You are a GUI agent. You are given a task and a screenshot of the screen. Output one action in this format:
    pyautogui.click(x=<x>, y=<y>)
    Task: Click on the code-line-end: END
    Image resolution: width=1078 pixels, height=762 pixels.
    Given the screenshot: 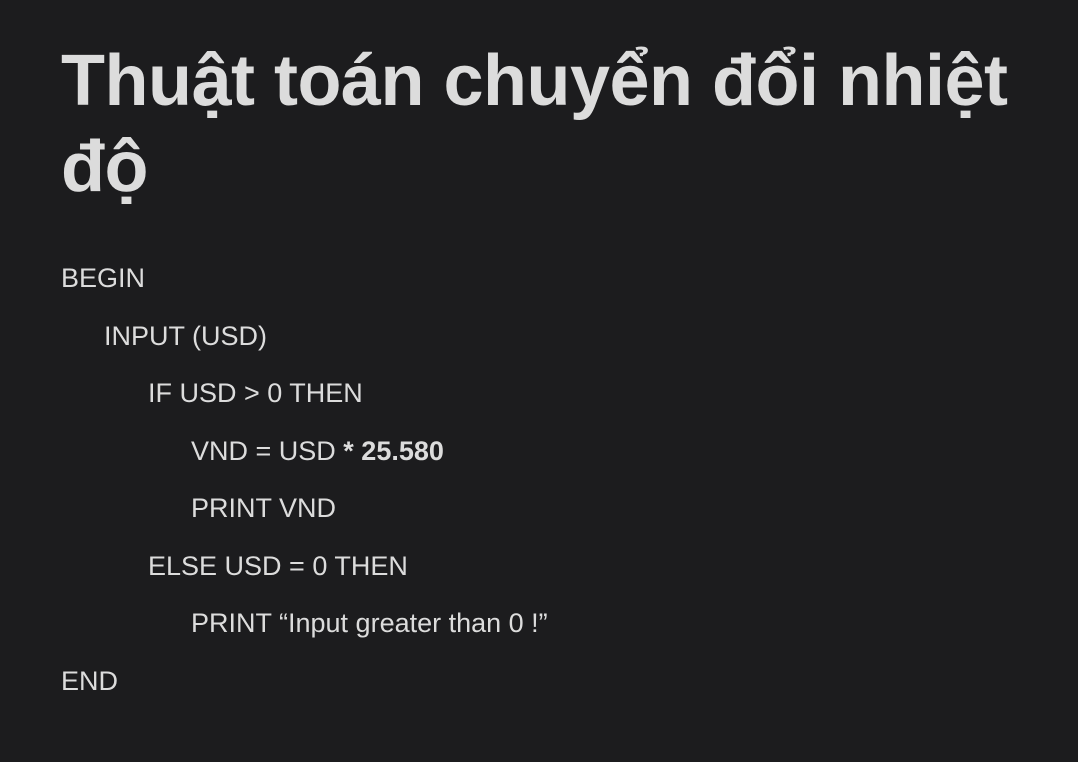 What is the action you would take?
    pyautogui.click(x=90, y=680)
    